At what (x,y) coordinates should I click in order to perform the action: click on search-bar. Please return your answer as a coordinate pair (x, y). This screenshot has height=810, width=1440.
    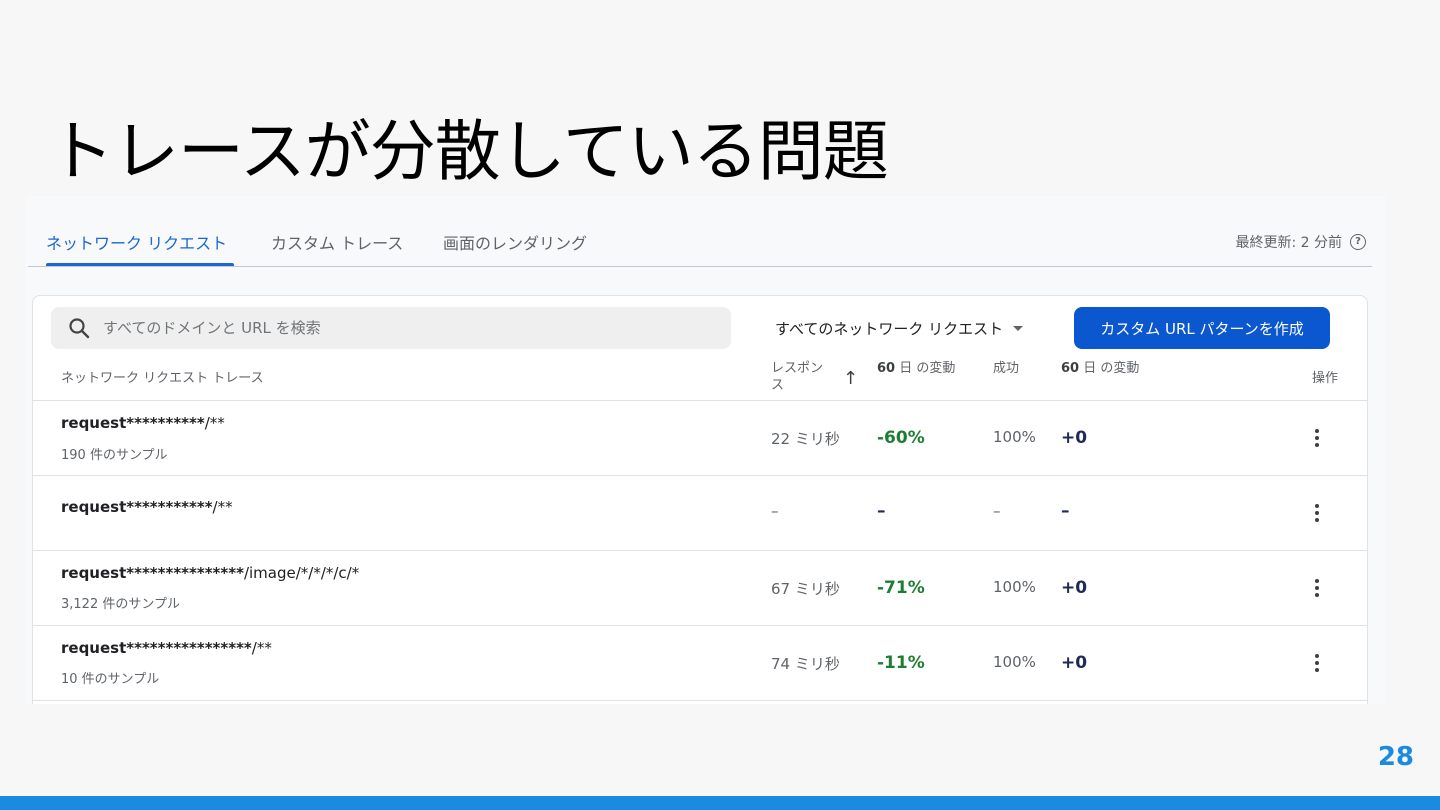
    Looking at the image, I should click on (391, 328).